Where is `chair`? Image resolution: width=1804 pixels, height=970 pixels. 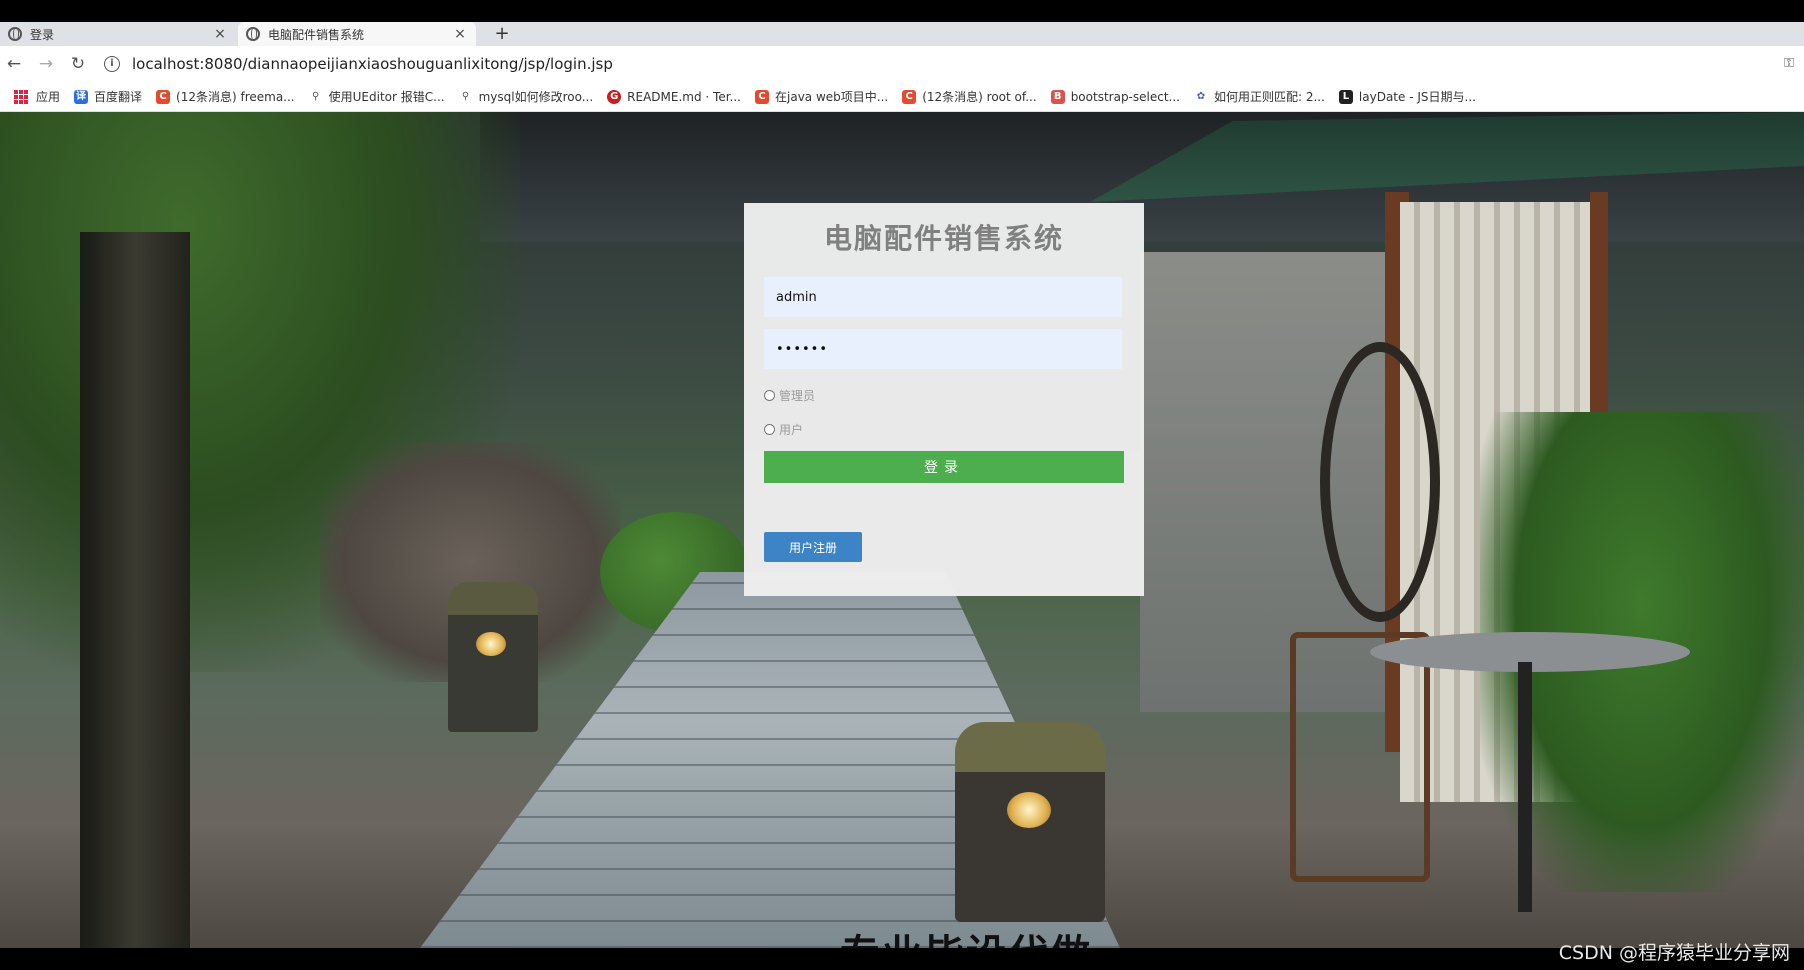
chair is located at coordinates (1360, 757).